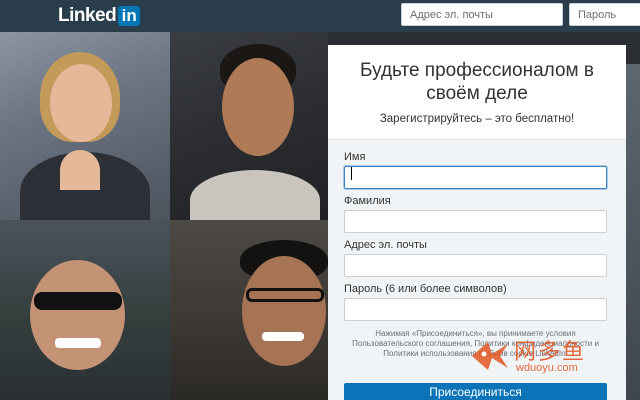  Describe the element at coordinates (547, 368) in the screenshot. I see `watermark-url: wduoyu.com` at that location.